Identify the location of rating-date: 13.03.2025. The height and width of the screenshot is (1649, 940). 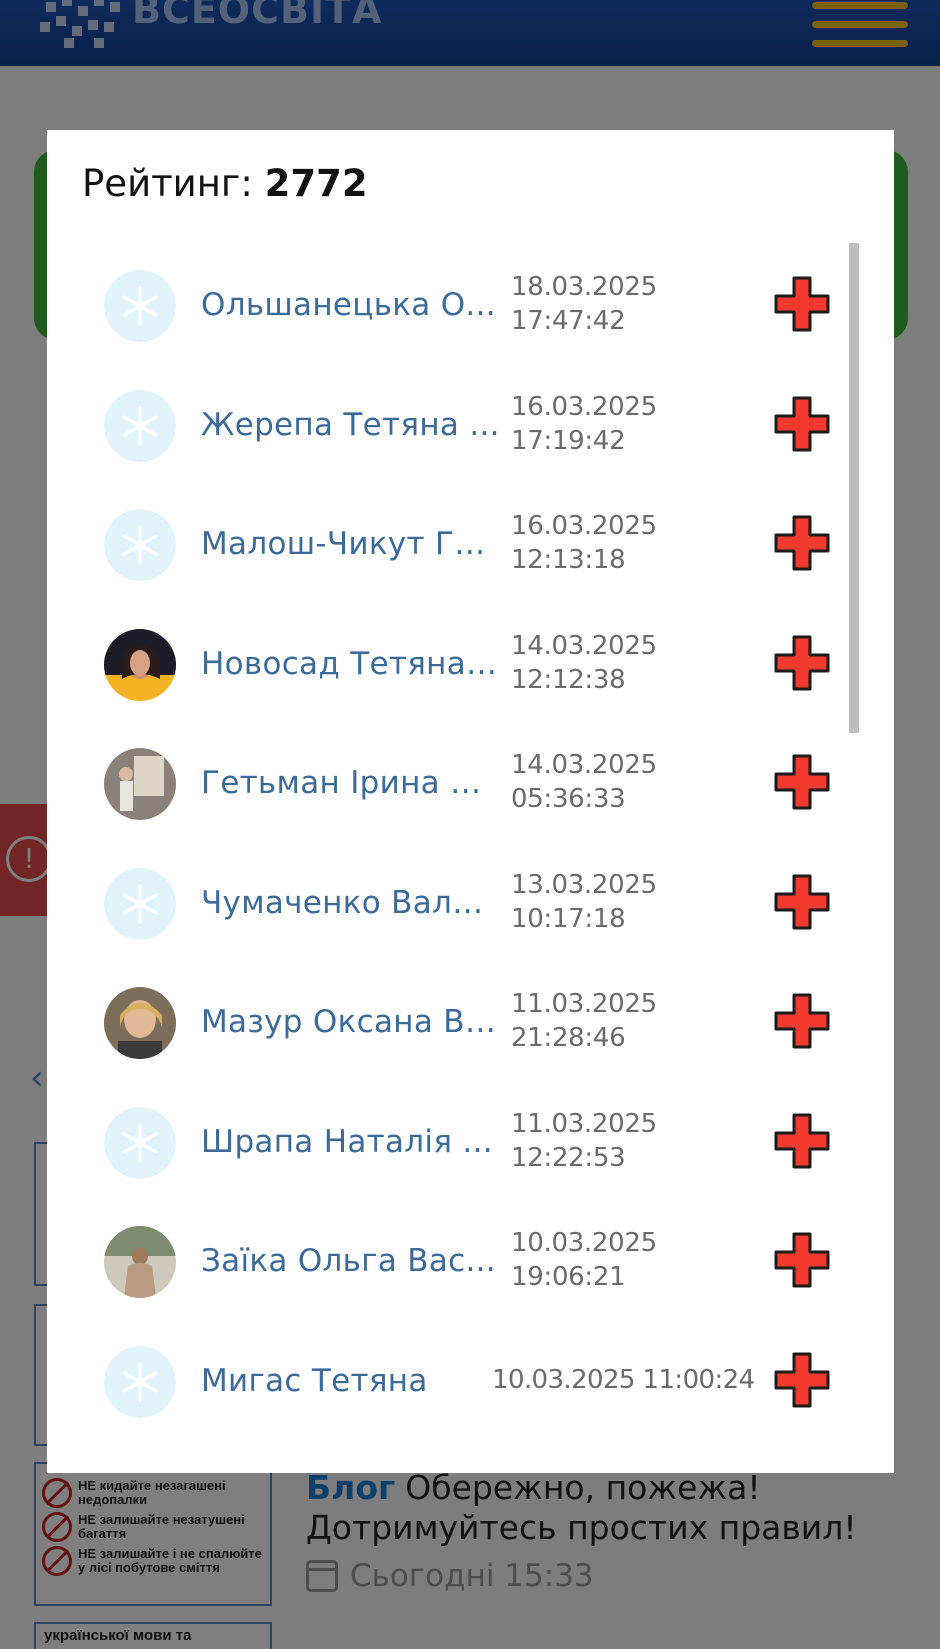
(584, 884).